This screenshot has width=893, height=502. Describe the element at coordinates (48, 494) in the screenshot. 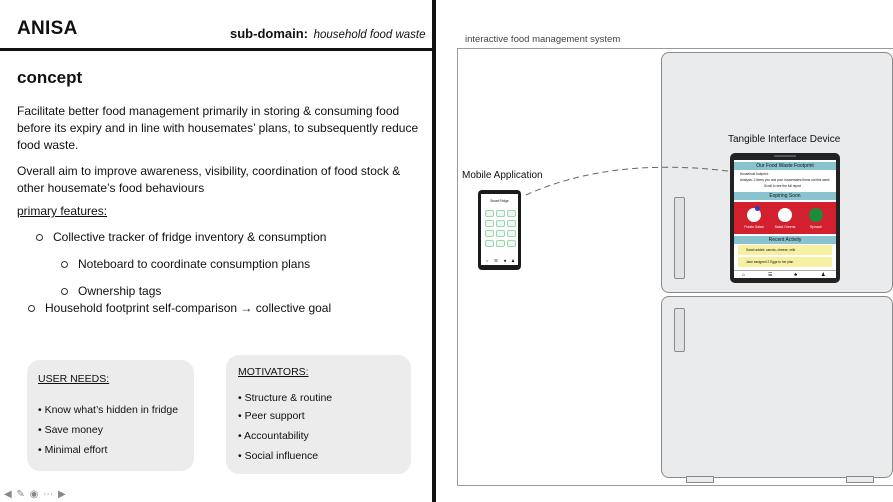

I see `more-icon: ⋯` at that location.